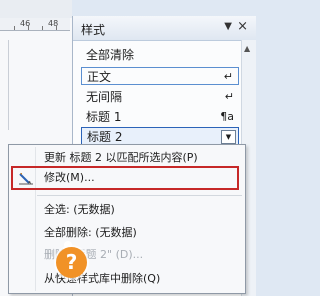 The width and height of the screenshot is (320, 296). What do you see at coordinates (160, 136) in the screenshot?
I see `style-item-heading-2: 标题 2 ▼` at bounding box center [160, 136].